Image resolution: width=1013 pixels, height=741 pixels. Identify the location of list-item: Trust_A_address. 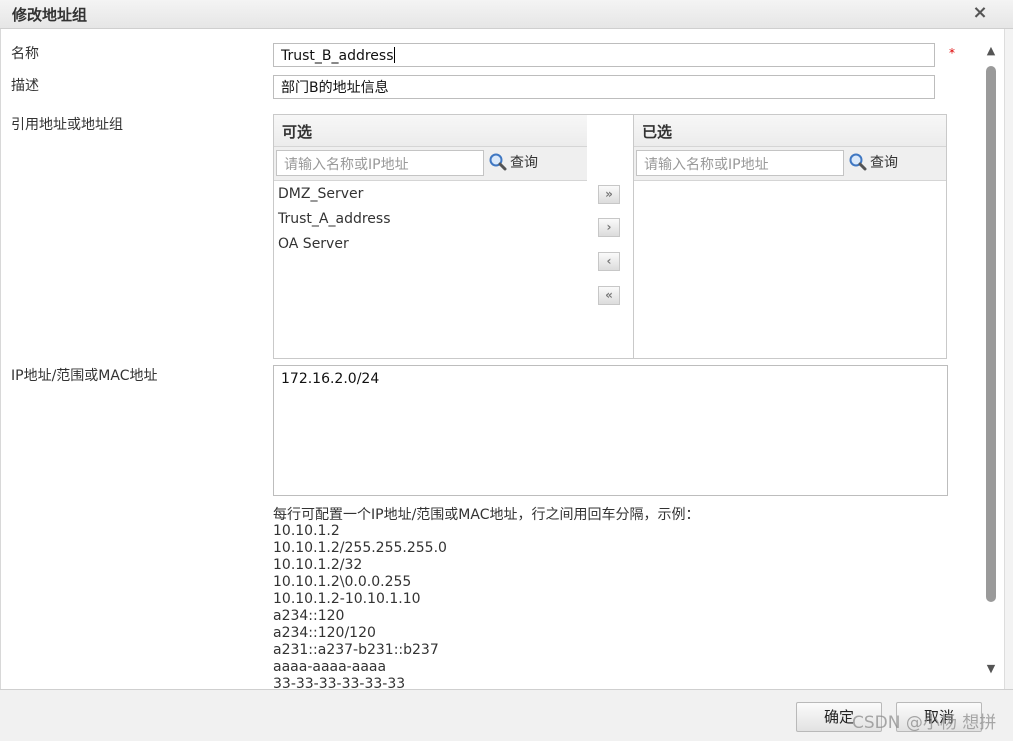
(430, 219).